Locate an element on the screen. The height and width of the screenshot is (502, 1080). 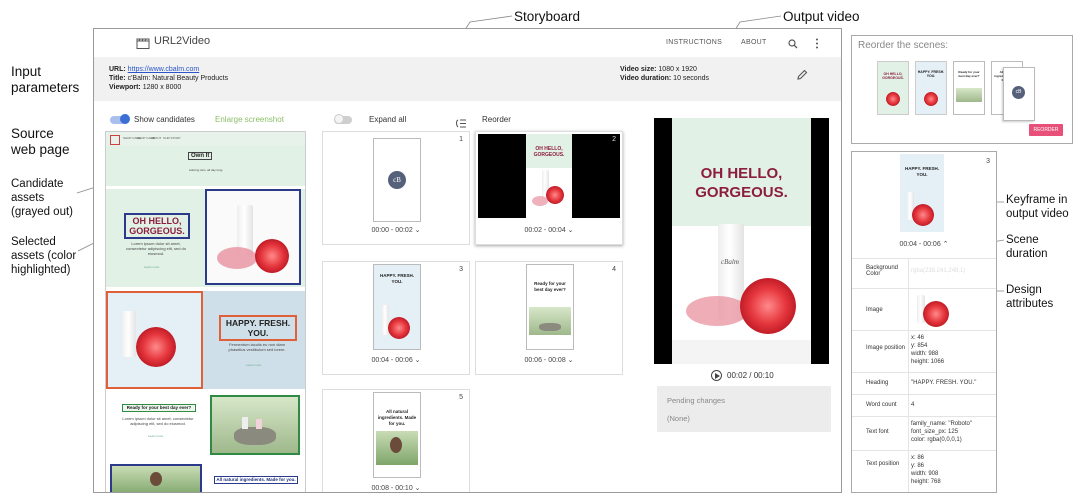
scene-duration: 00:02 - 00:04 ⌄ is located at coordinates (549, 230).